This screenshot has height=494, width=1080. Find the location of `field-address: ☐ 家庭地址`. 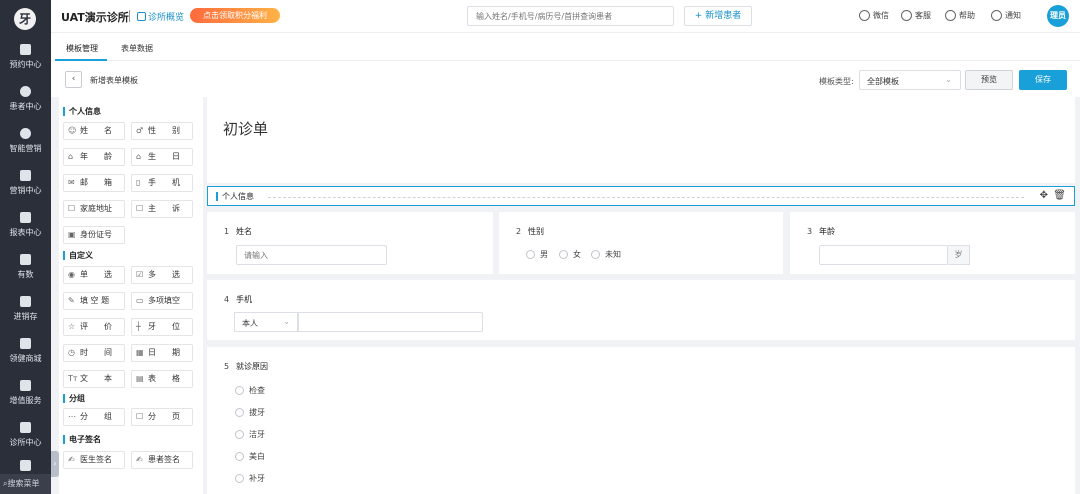

field-address: ☐ 家庭地址 is located at coordinates (94, 209).